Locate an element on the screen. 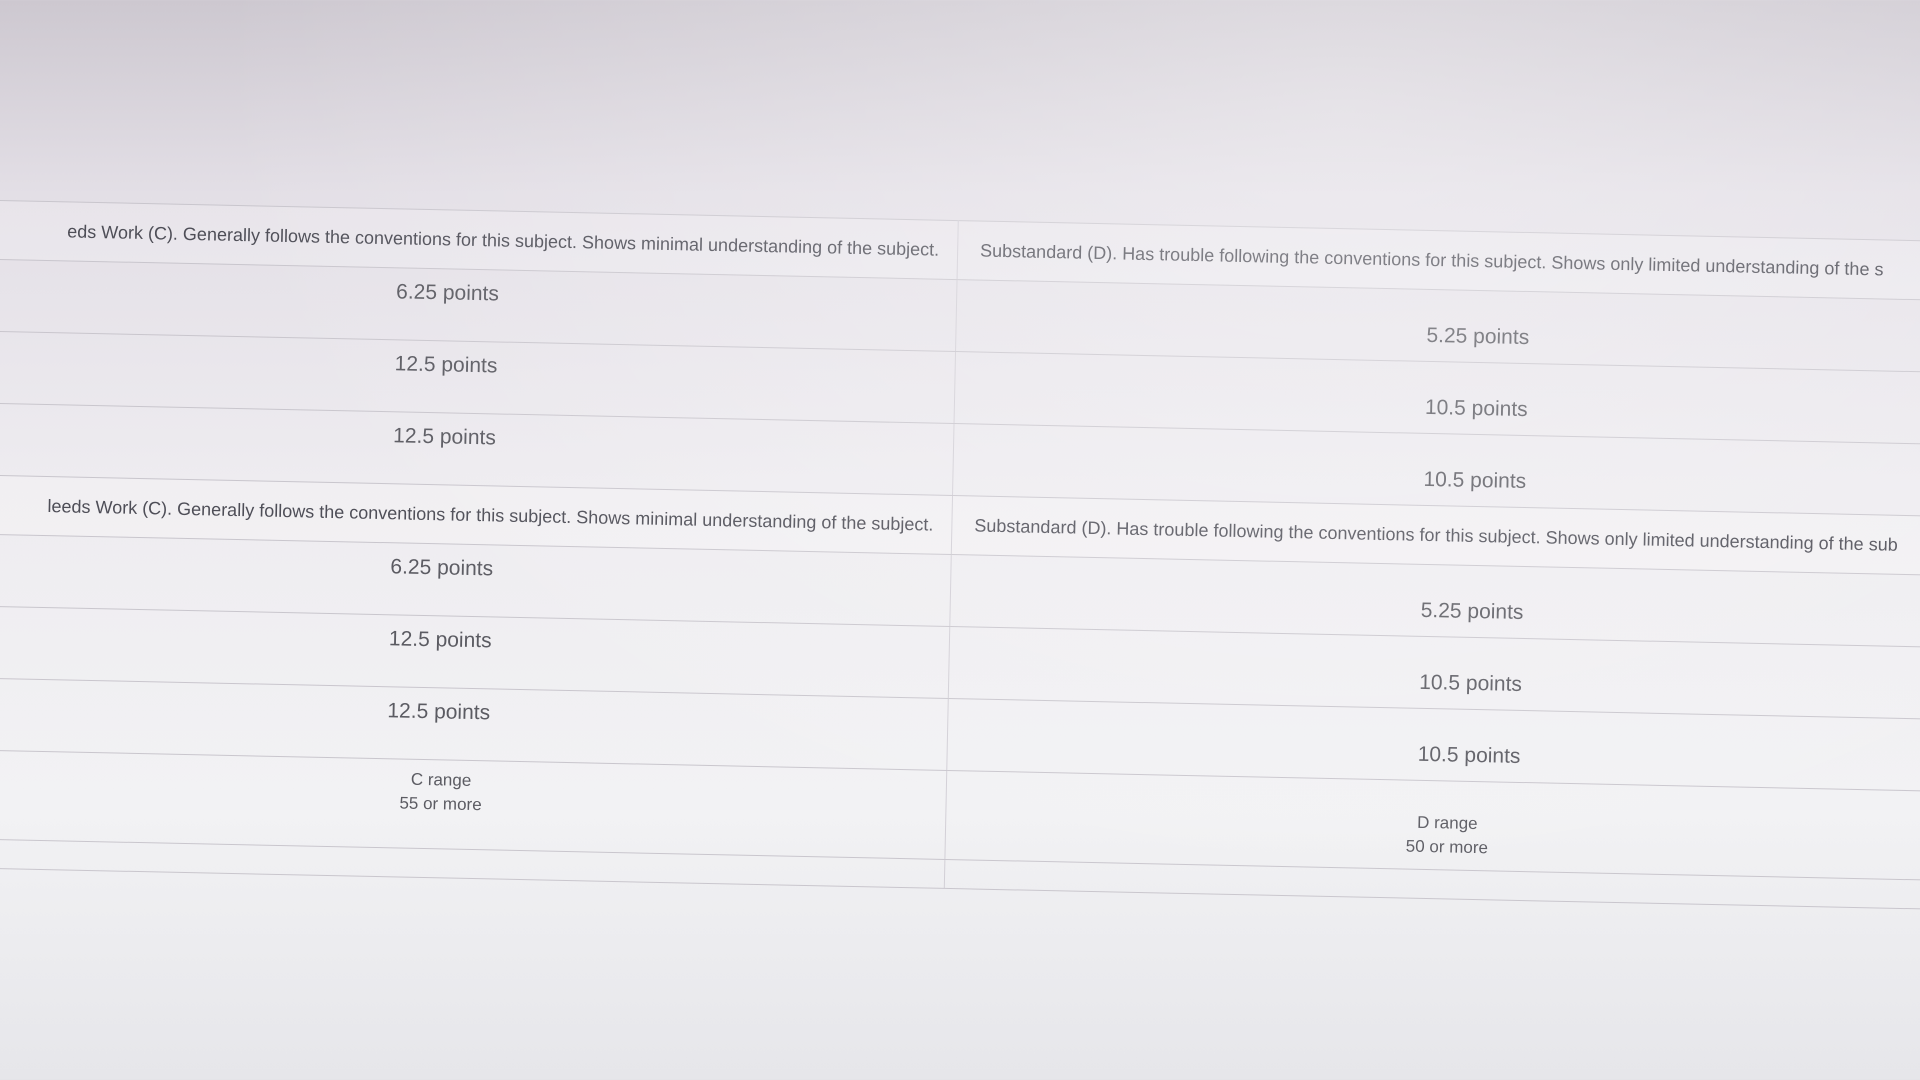 The width and height of the screenshot is (1920, 1080). c-range-value: 55 or more is located at coordinates (440, 804).